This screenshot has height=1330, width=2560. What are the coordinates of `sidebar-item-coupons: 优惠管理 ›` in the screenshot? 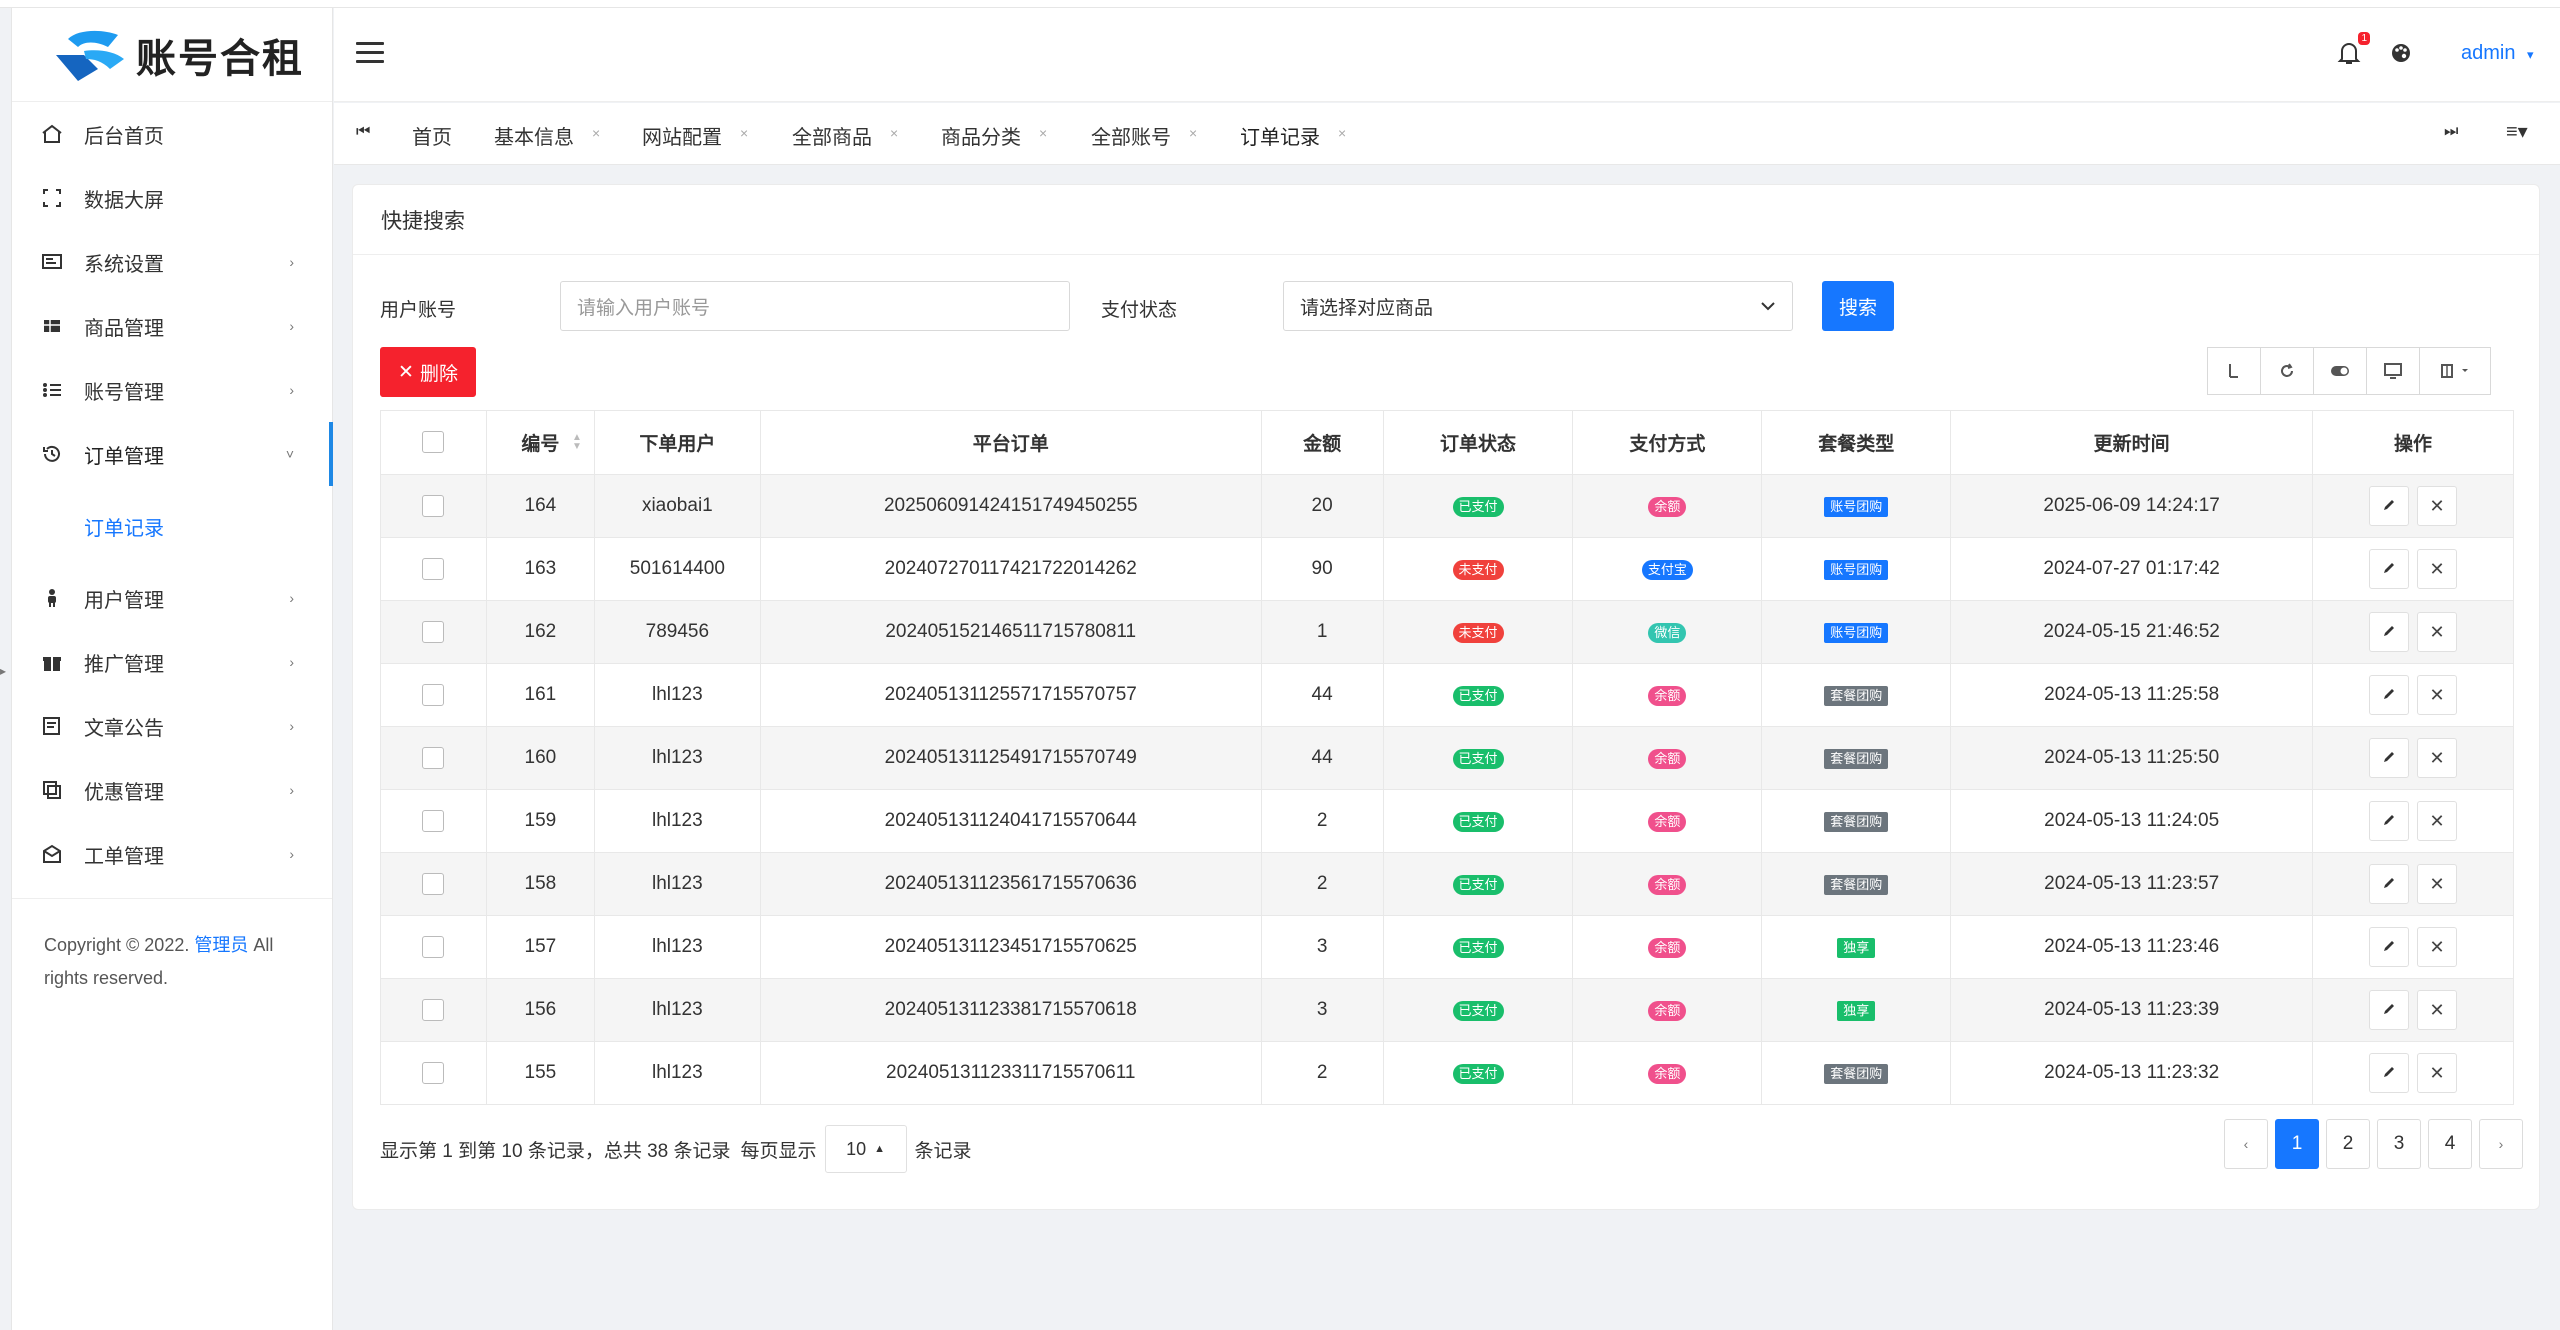 It's located at (172, 790).